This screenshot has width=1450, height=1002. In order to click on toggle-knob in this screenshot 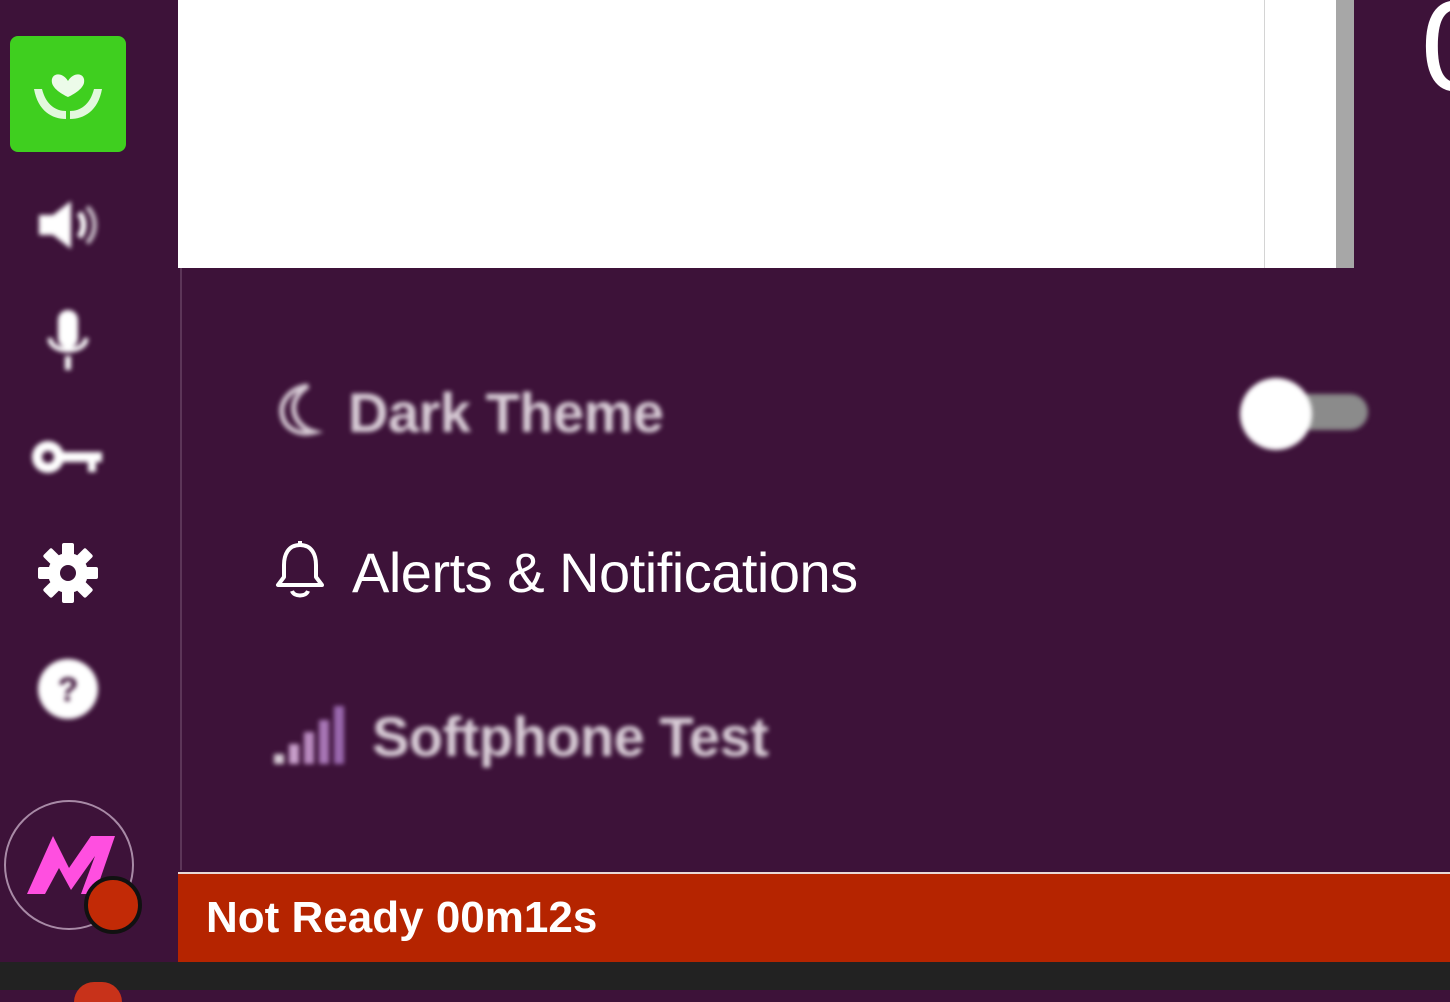, I will do `click(1276, 414)`.